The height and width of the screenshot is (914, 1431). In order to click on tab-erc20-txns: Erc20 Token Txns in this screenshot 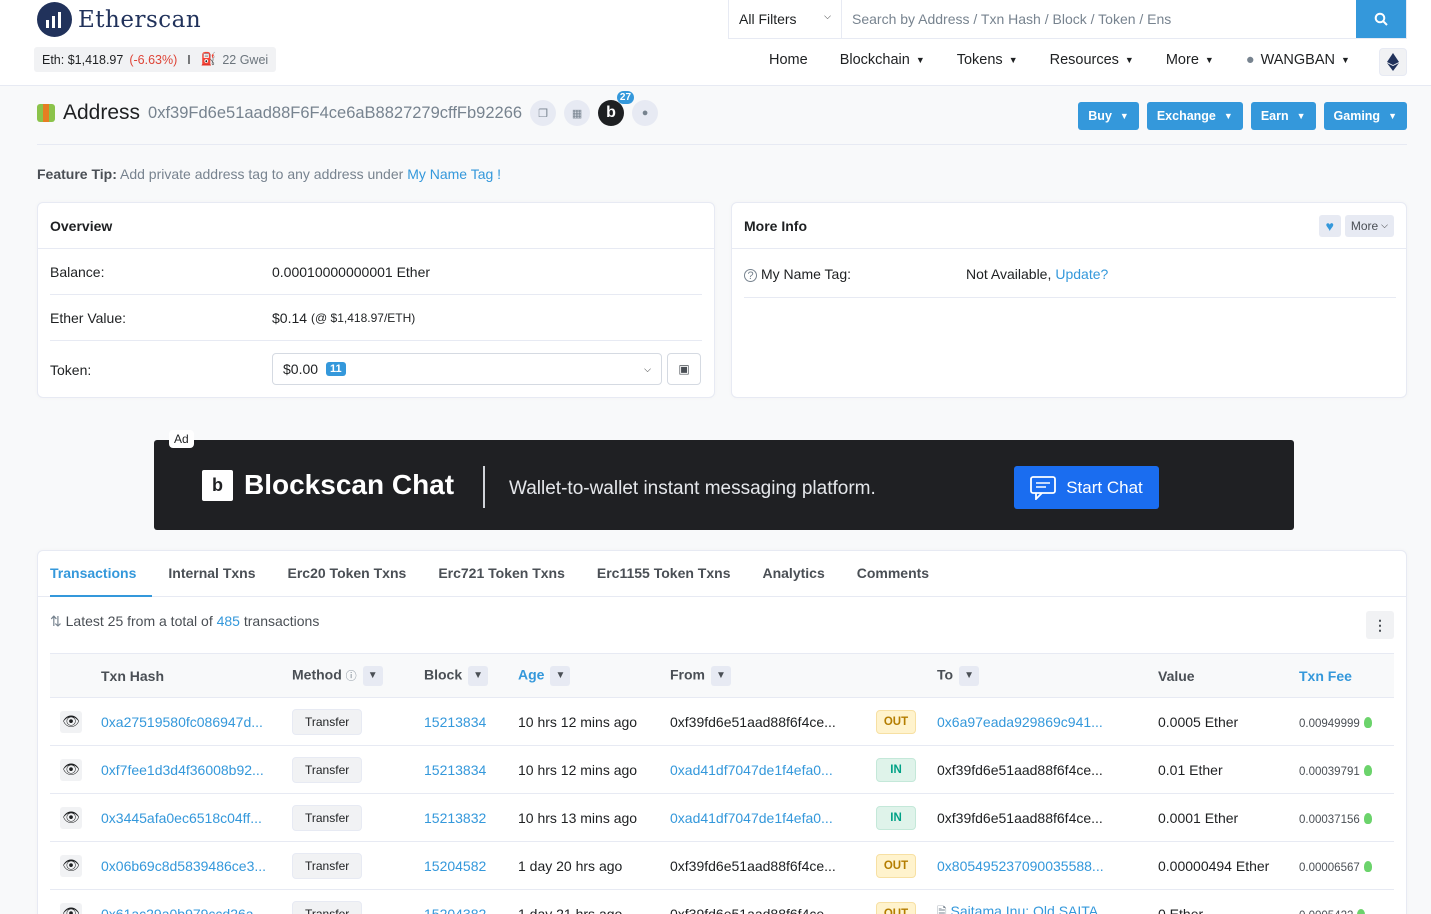, I will do `click(347, 574)`.